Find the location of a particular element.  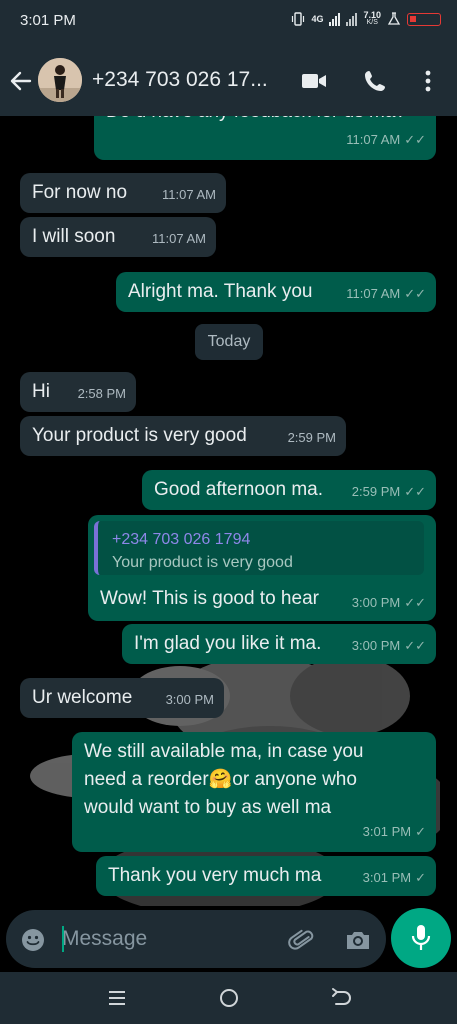

avatar is located at coordinates (60, 80).